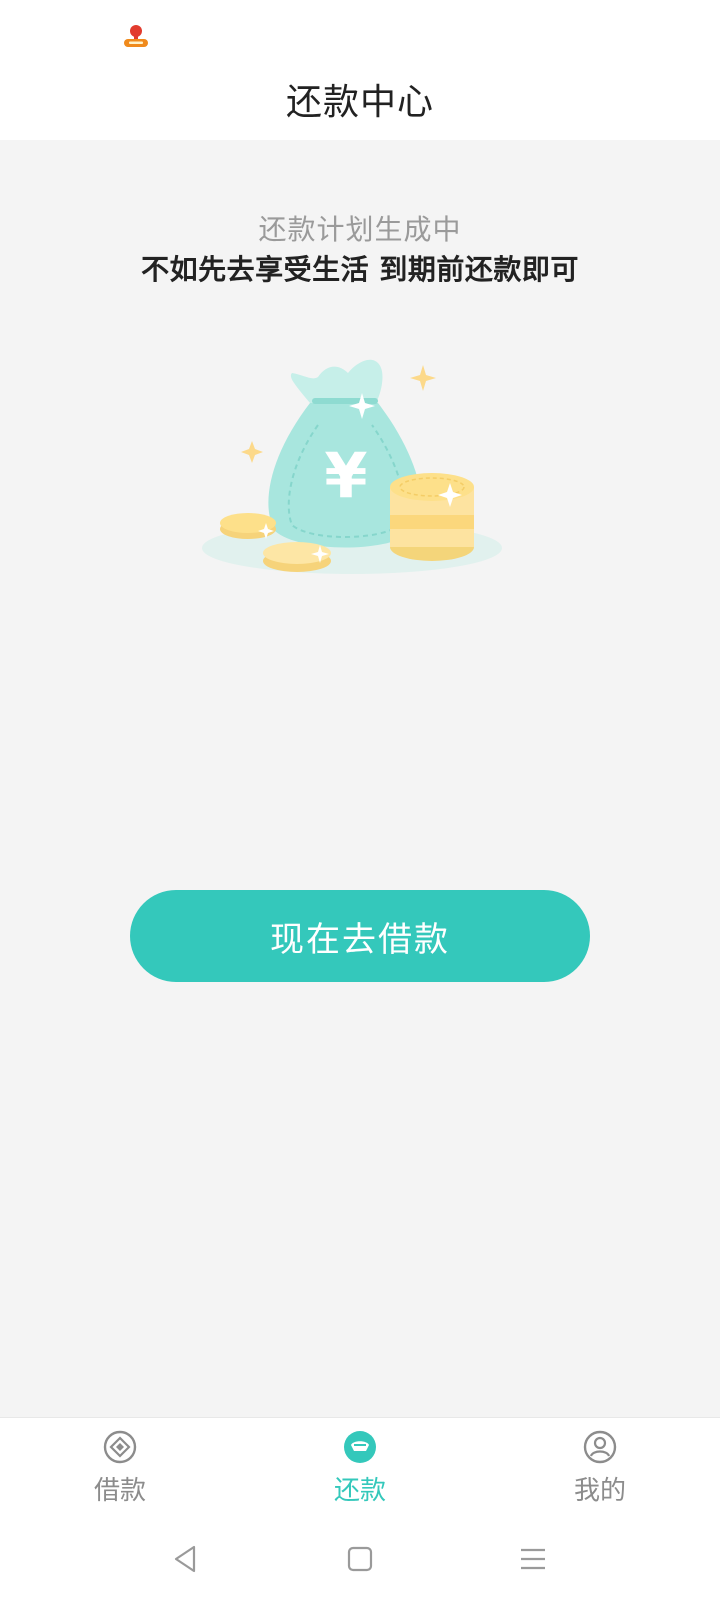  What do you see at coordinates (360, 229) in the screenshot?
I see `empty-state-subtitle: 还款计划生成中` at bounding box center [360, 229].